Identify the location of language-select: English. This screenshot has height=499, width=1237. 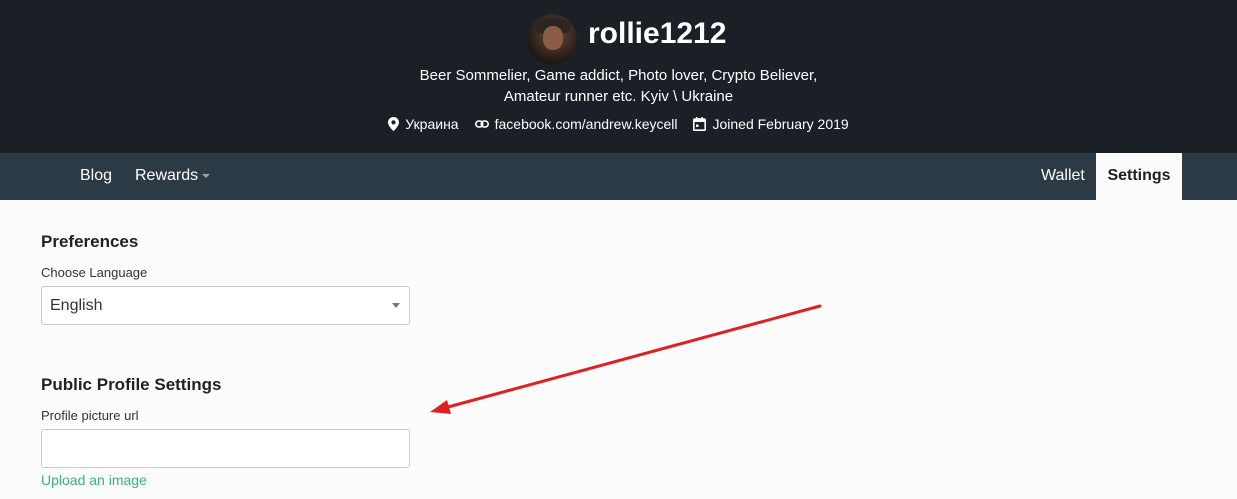
(225, 305).